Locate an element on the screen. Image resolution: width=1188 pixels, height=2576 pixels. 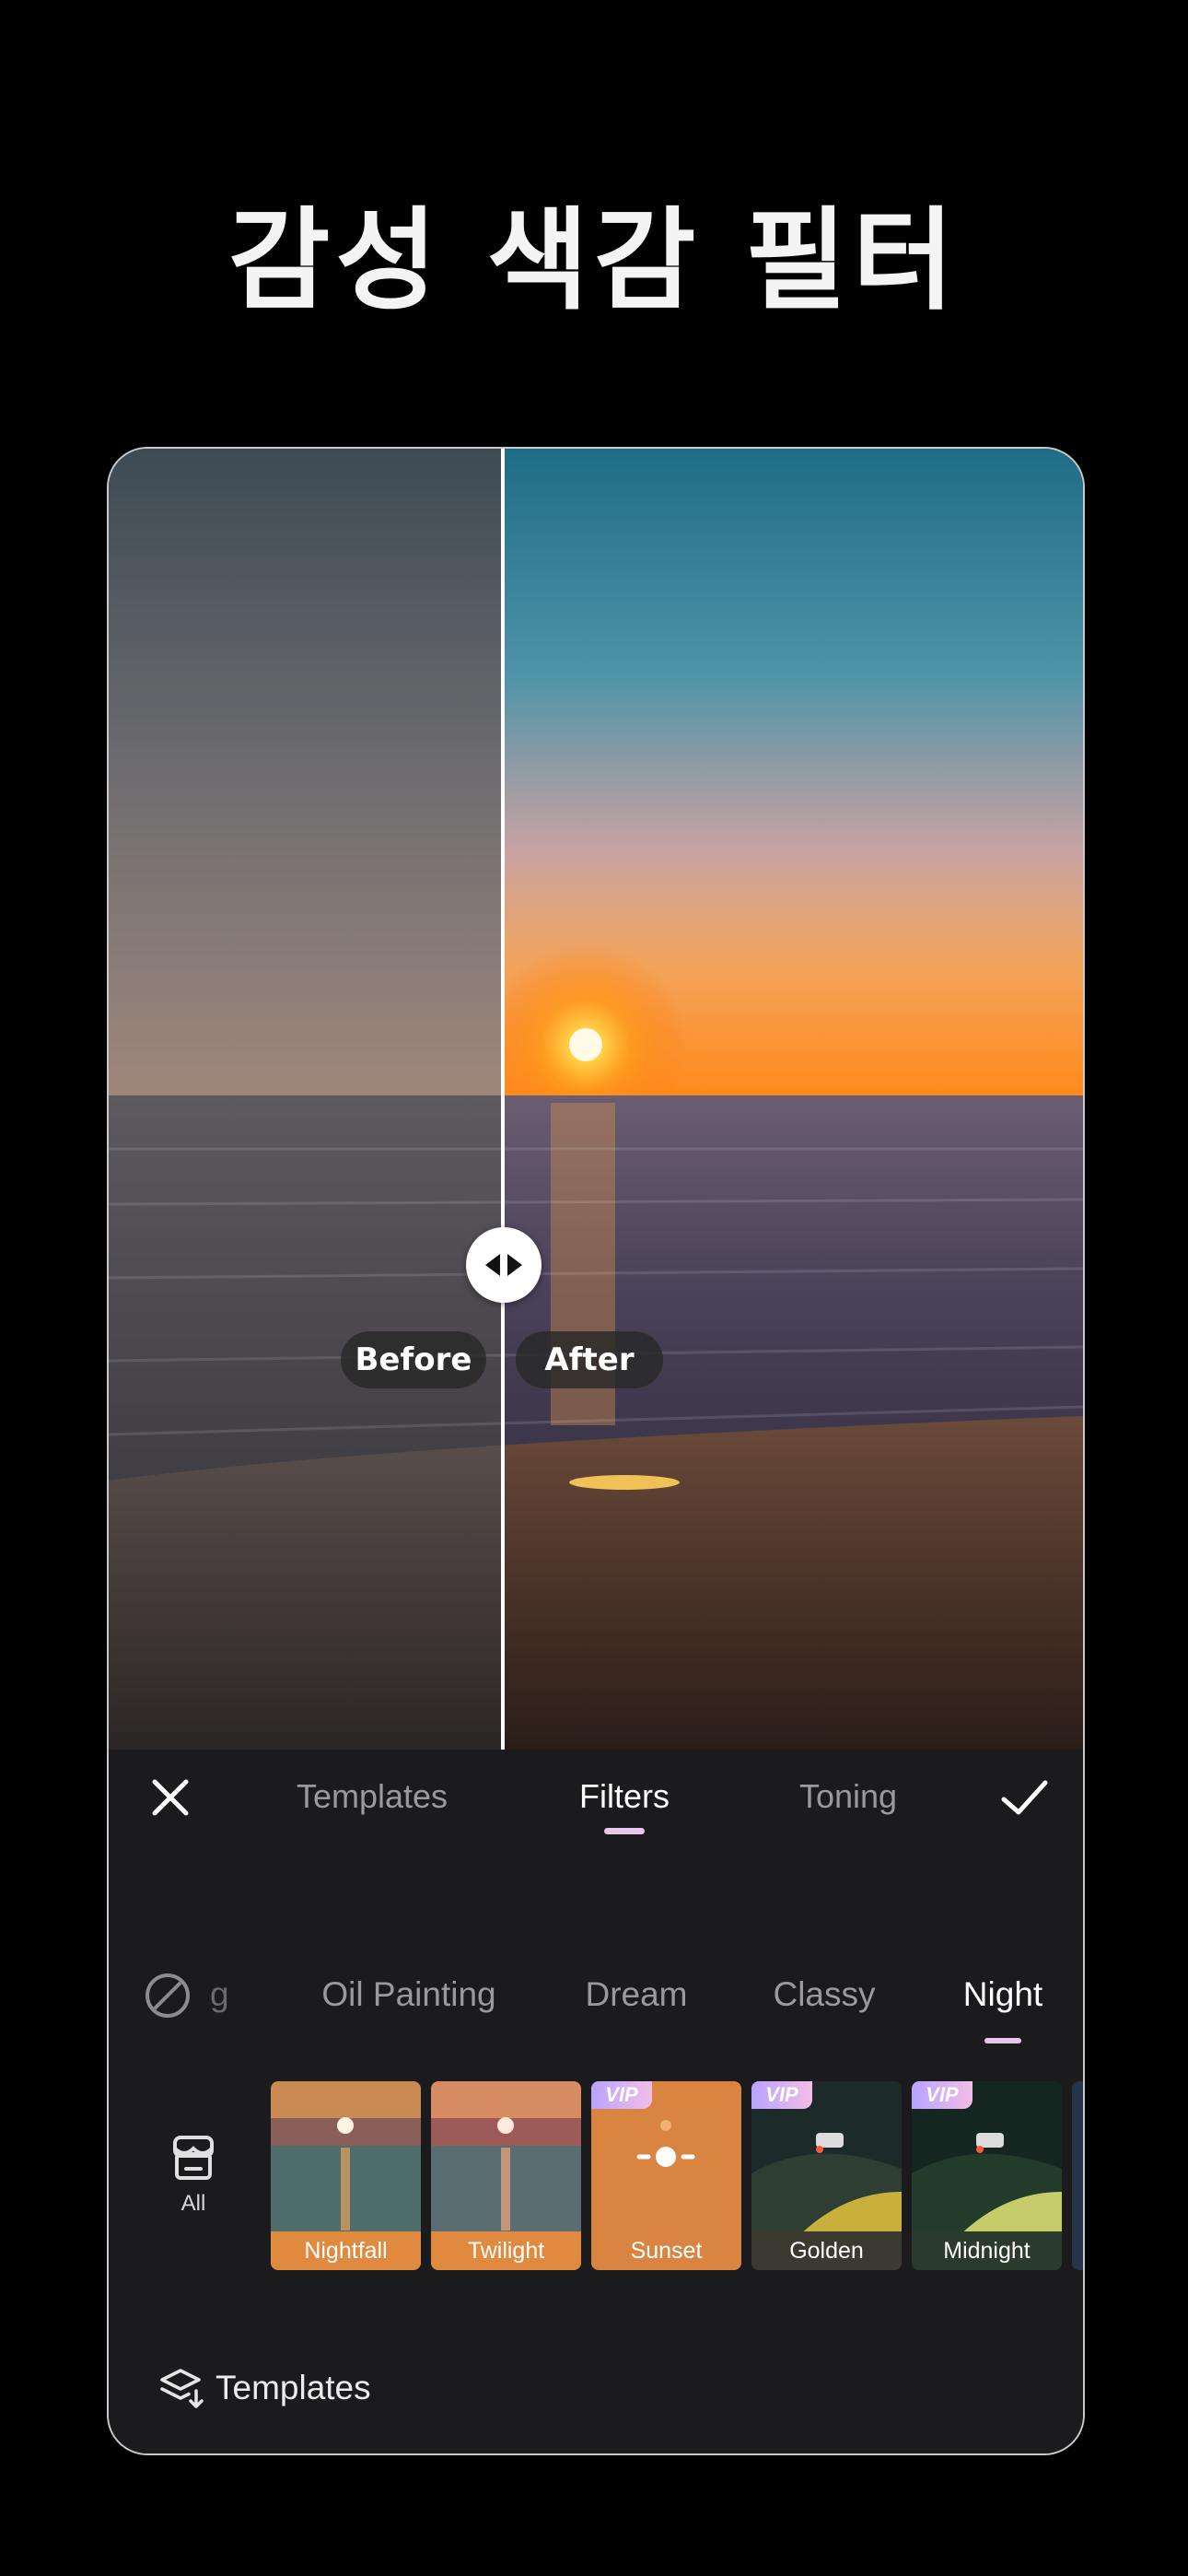
filter-thumb-midnight: VIP Midnight is located at coordinates (987, 2175).